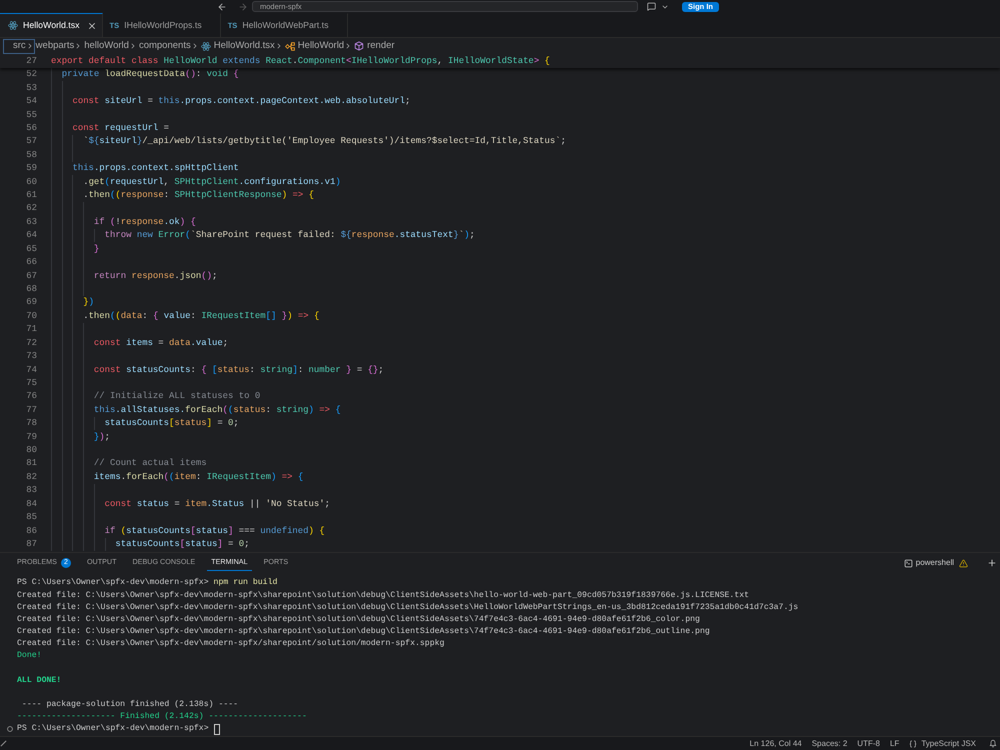 The image size is (1000, 750). Describe the element at coordinates (363, 632) in the screenshot. I see `terminal-line: Created file: C:\Users\Owner\spfx-dev\modern-spfx\sharepoint\solution\debug\ClientSideAssets\74f7e4c3-6ac4-4691-94e9-d80afe61f2b6_outline.png` at that location.